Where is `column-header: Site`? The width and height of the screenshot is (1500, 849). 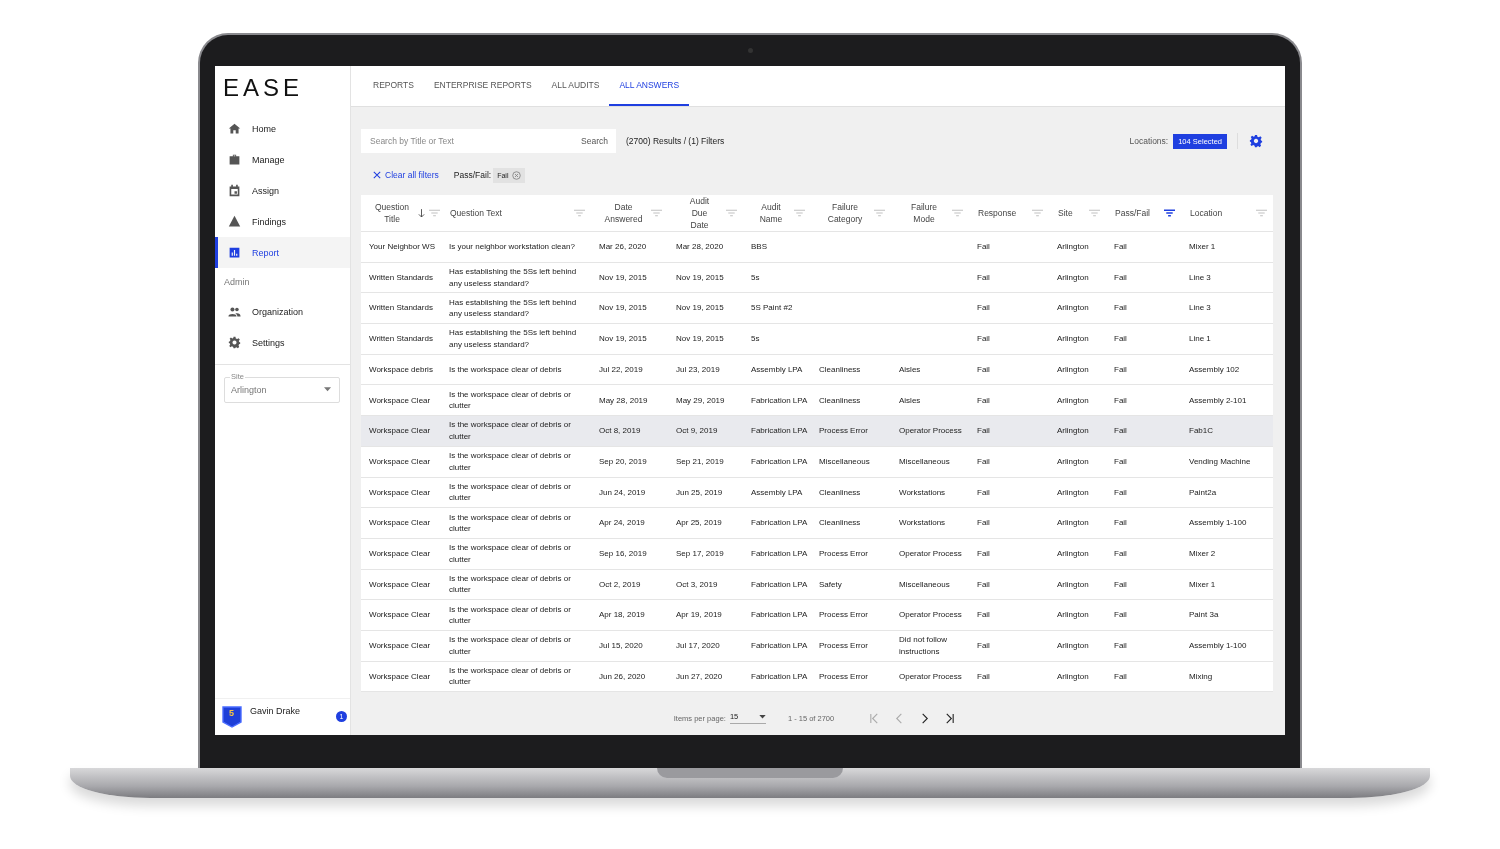 column-header: Site is located at coordinates (1071, 213).